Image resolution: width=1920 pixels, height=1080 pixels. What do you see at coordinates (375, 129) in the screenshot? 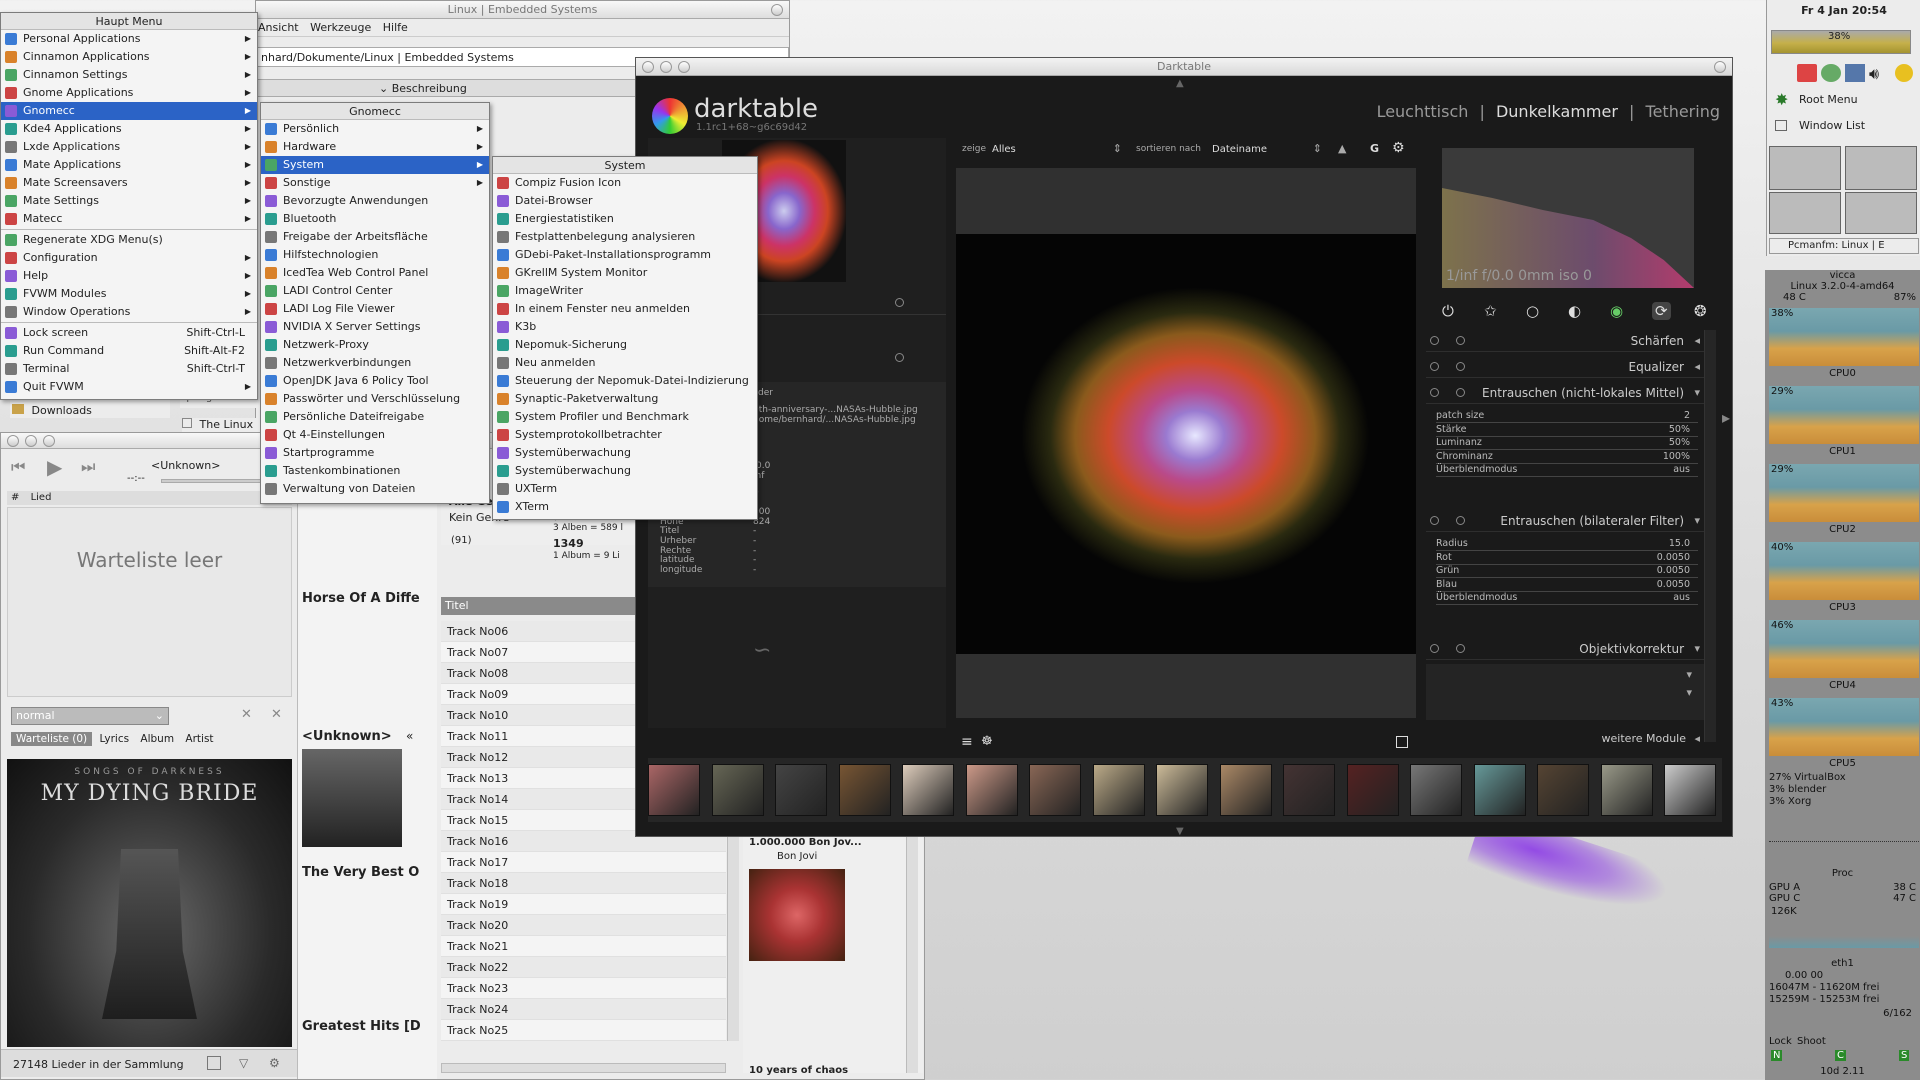
I see `gnomecc-menu-item: Persönlich ▶` at bounding box center [375, 129].